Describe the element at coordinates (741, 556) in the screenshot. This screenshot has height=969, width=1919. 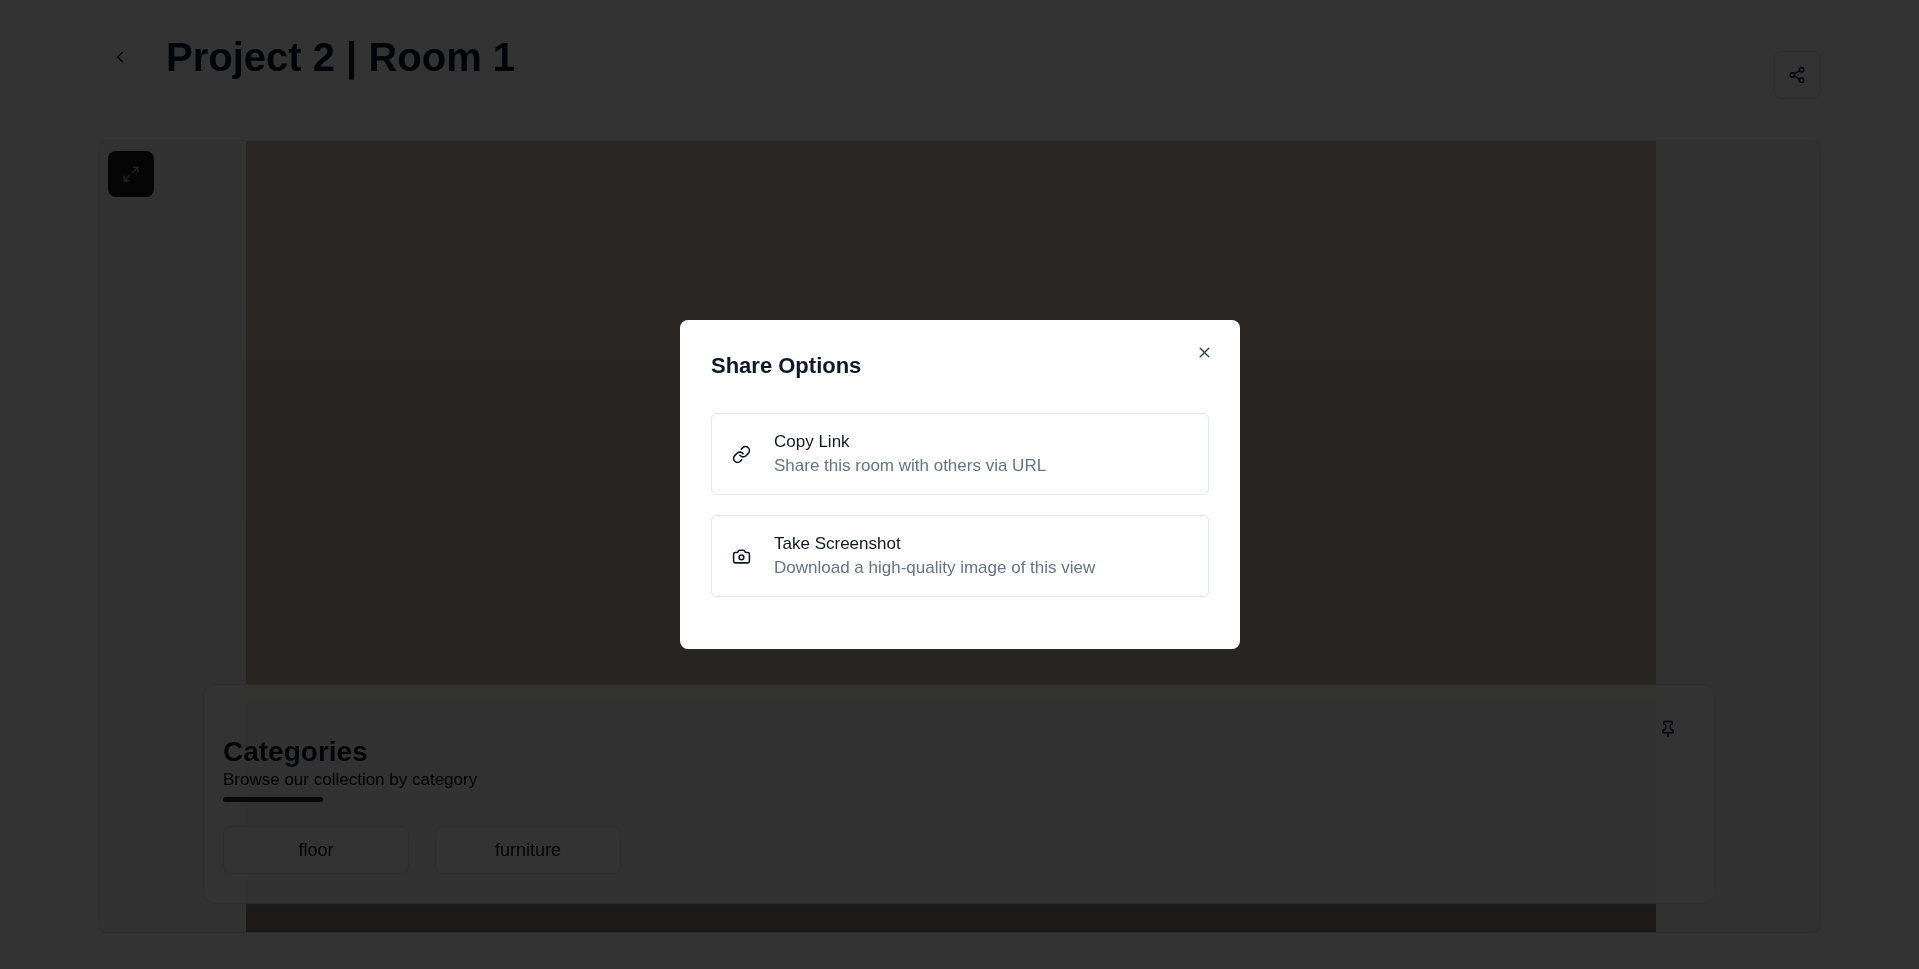
I see `camera-icon` at that location.